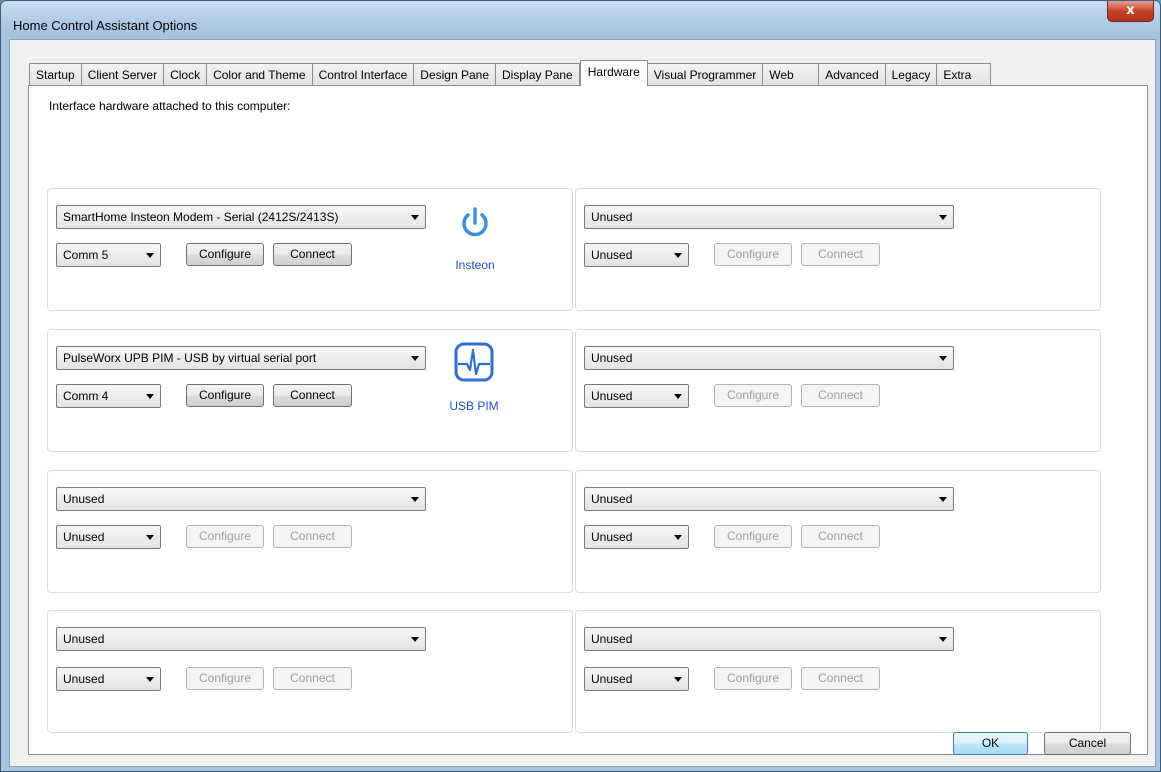  What do you see at coordinates (911, 74) in the screenshot?
I see `tab-legacy: Legacy` at bounding box center [911, 74].